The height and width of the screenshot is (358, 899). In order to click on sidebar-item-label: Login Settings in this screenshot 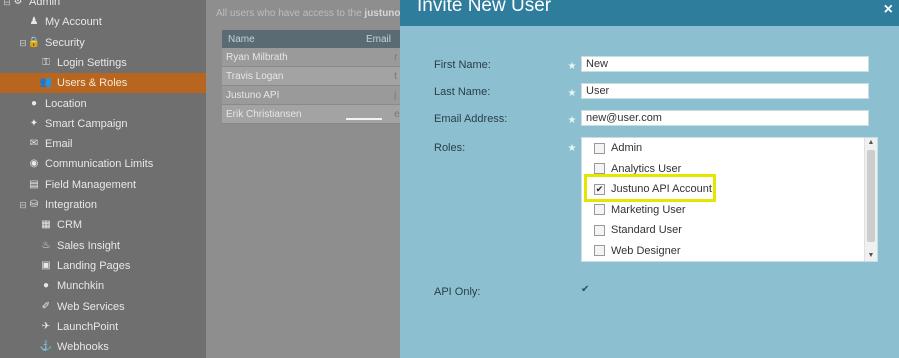, I will do `click(92, 62)`.